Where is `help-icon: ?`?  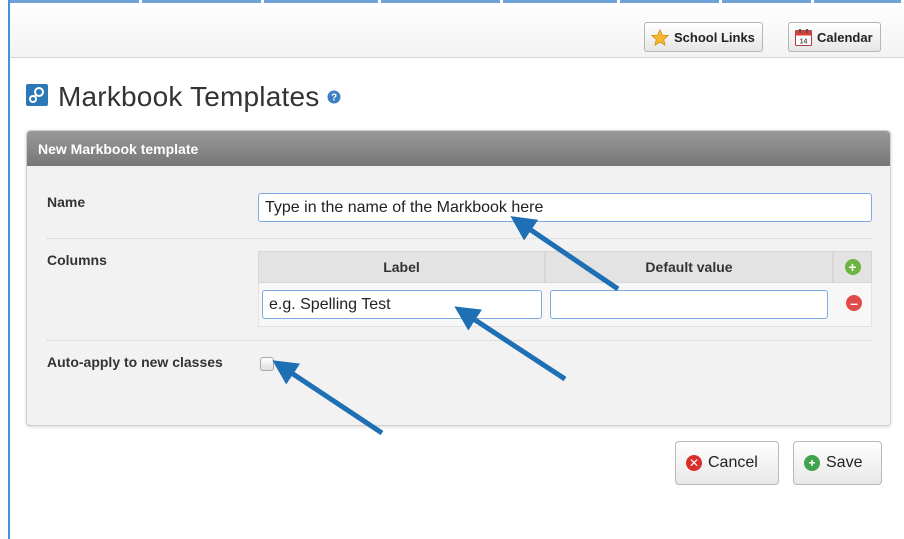 help-icon: ? is located at coordinates (334, 97).